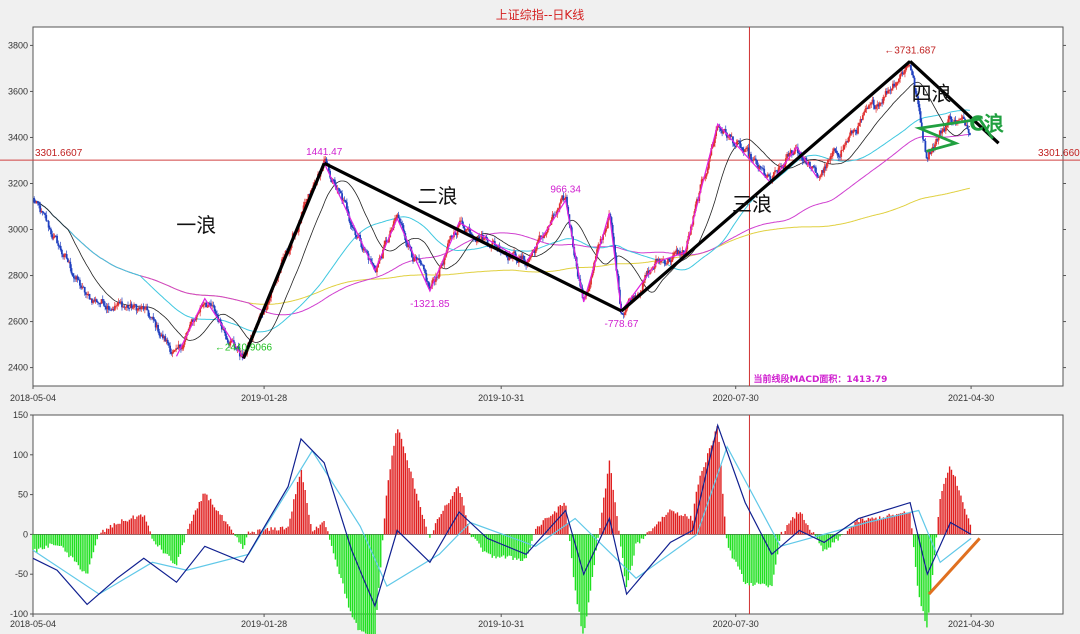 The width and height of the screenshot is (1080, 634). What do you see at coordinates (18, 91) in the screenshot?
I see `price-y-tick-label: 3600` at bounding box center [18, 91].